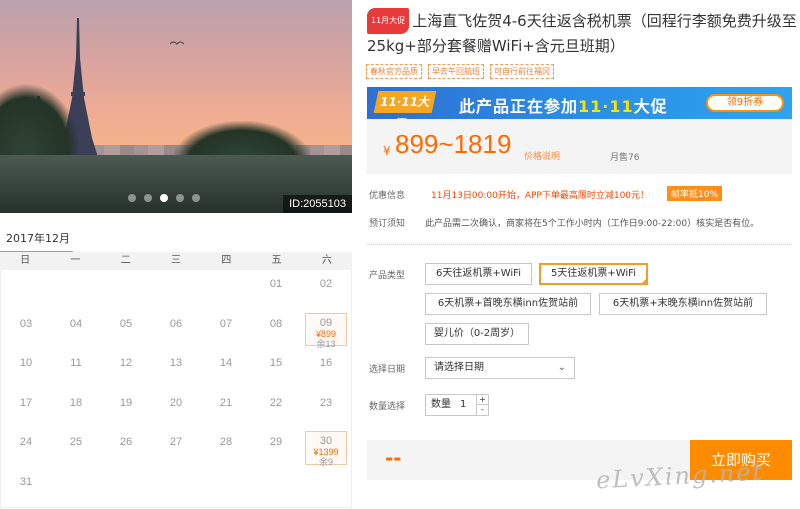 The height and width of the screenshot is (509, 800). What do you see at coordinates (593, 274) in the screenshot?
I see `product-option-selected: 5天往返机票+WiFi` at bounding box center [593, 274].